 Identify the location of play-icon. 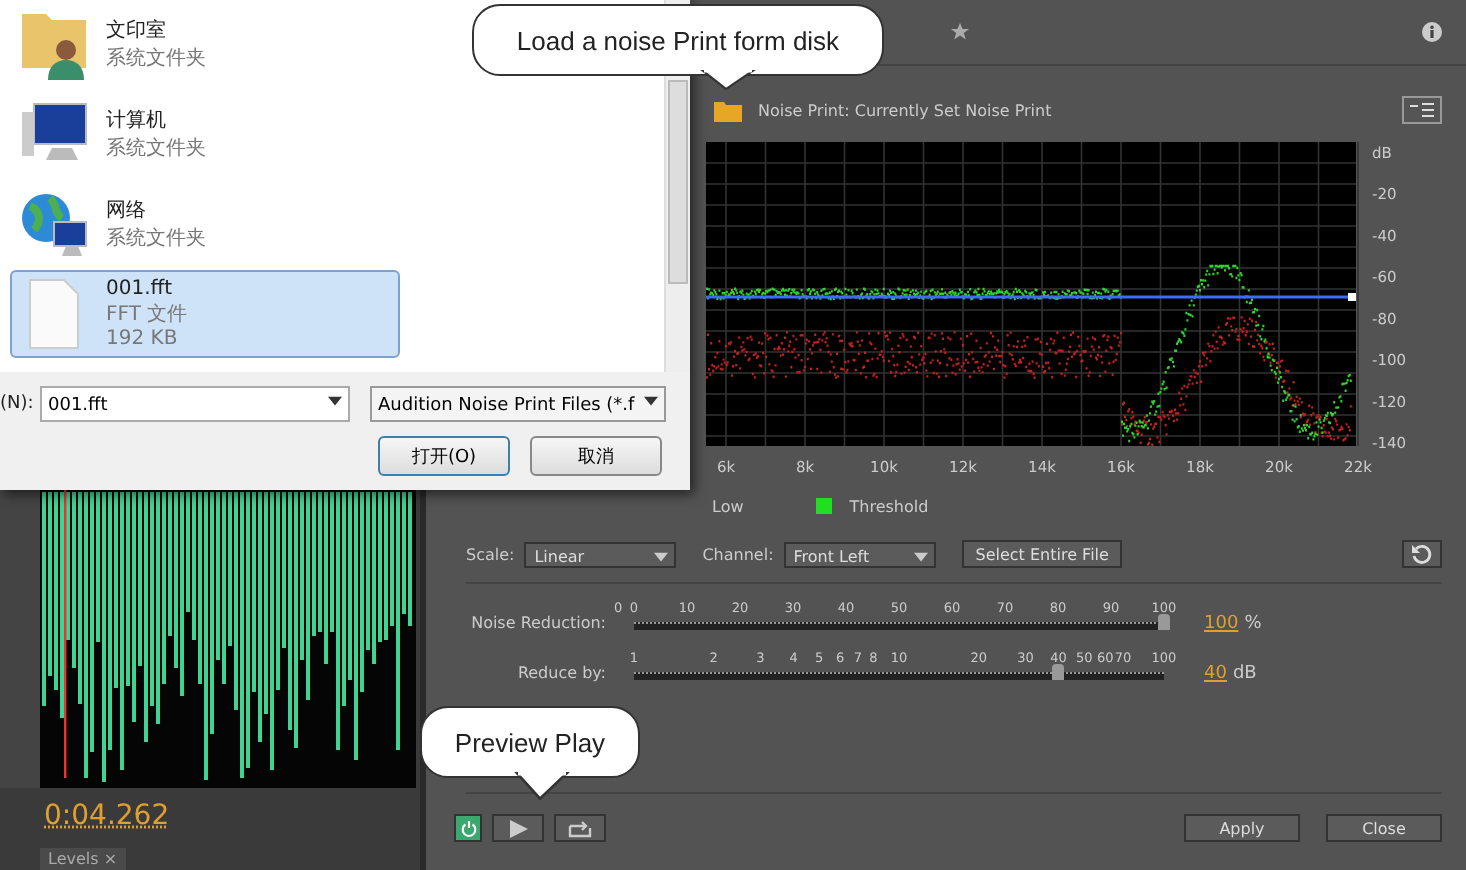
(518, 828).